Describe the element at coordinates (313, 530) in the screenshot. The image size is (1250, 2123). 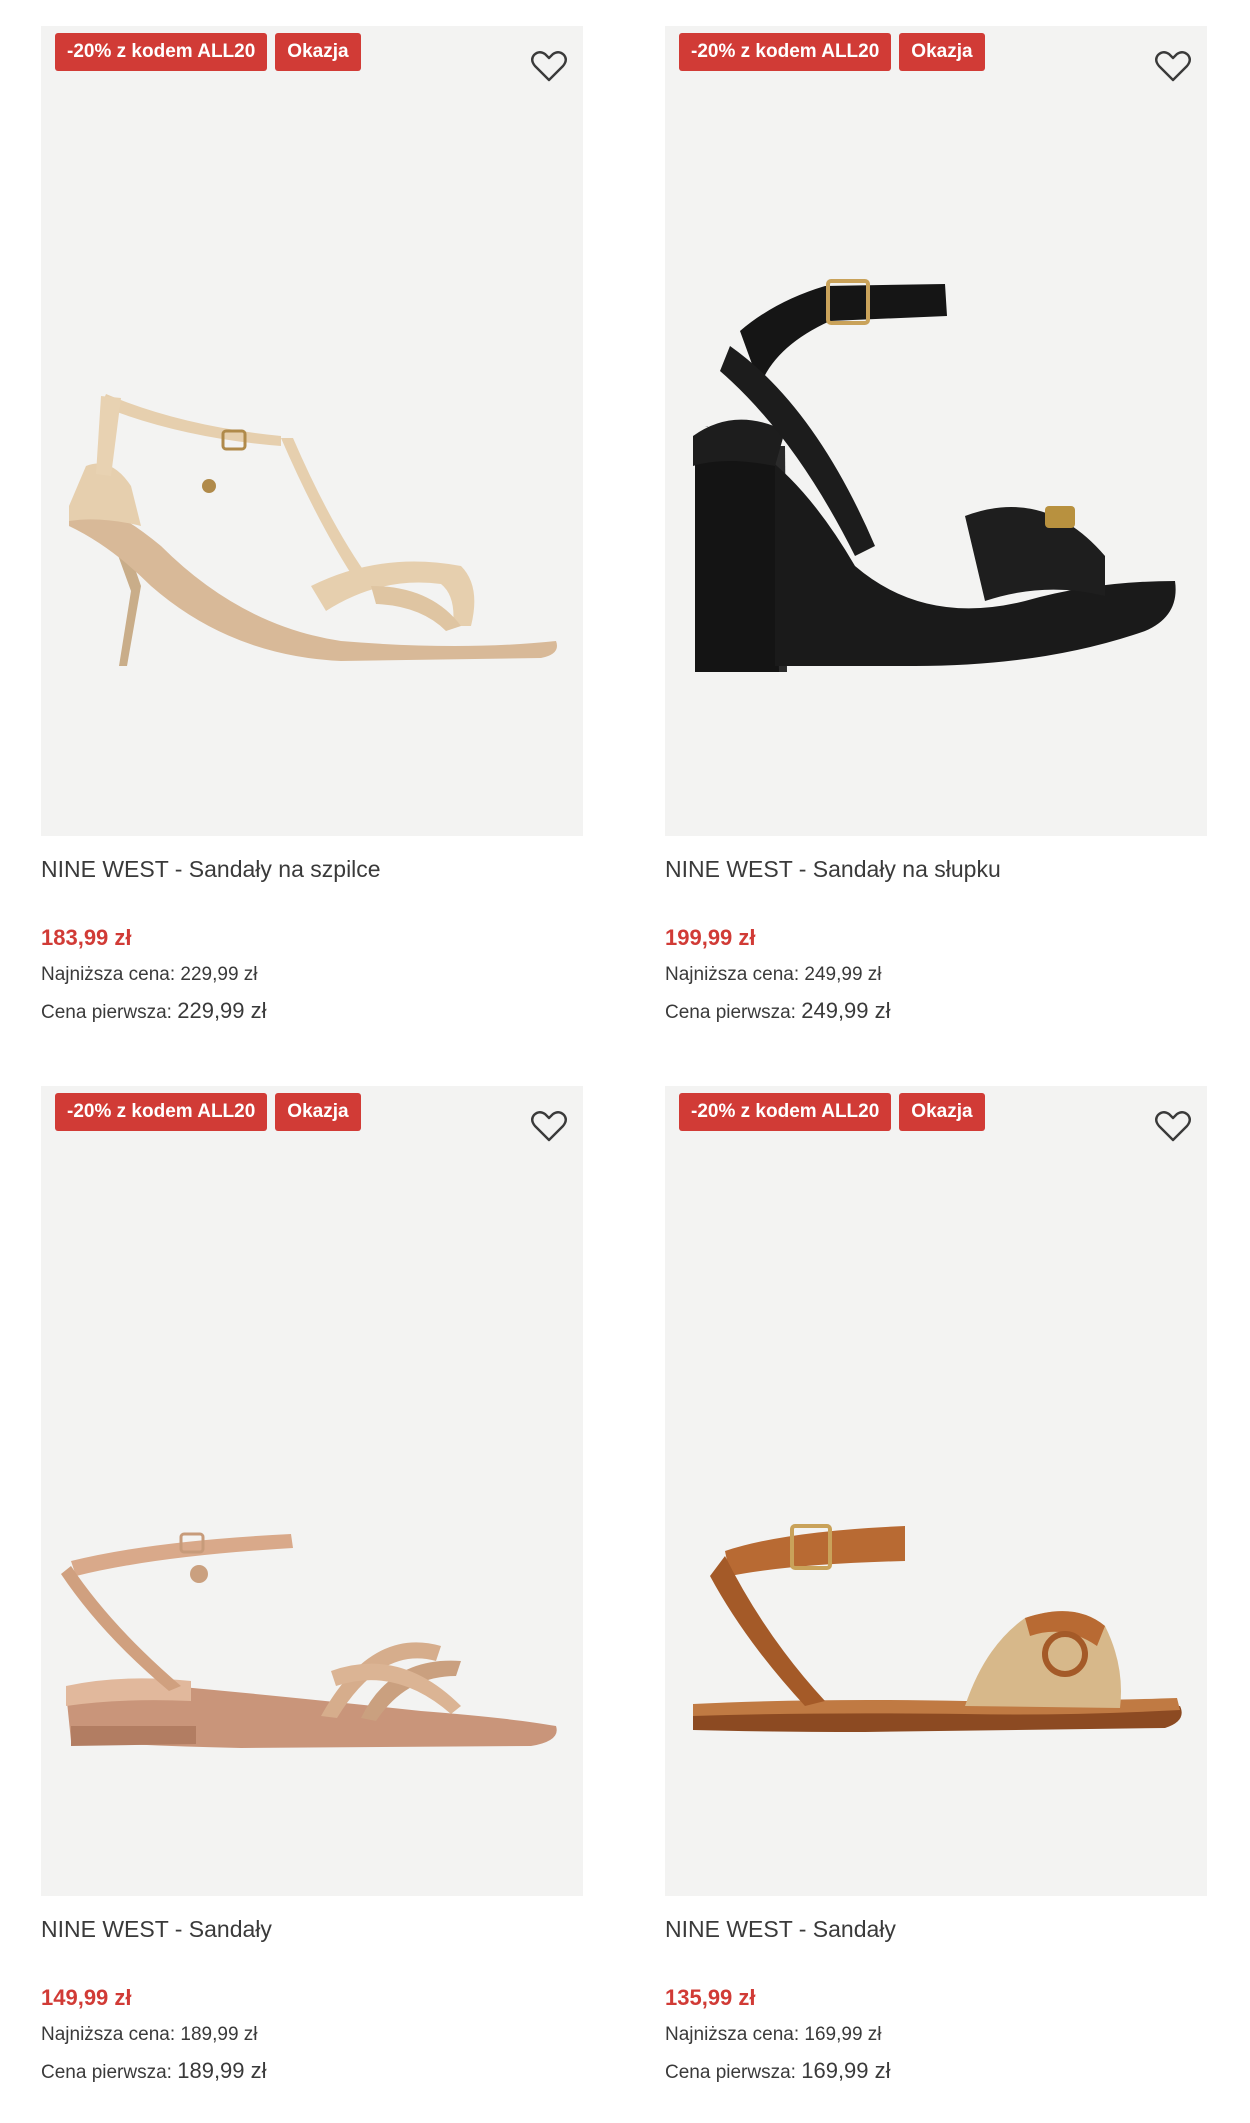
I see `stiletto-sandal-image` at that location.